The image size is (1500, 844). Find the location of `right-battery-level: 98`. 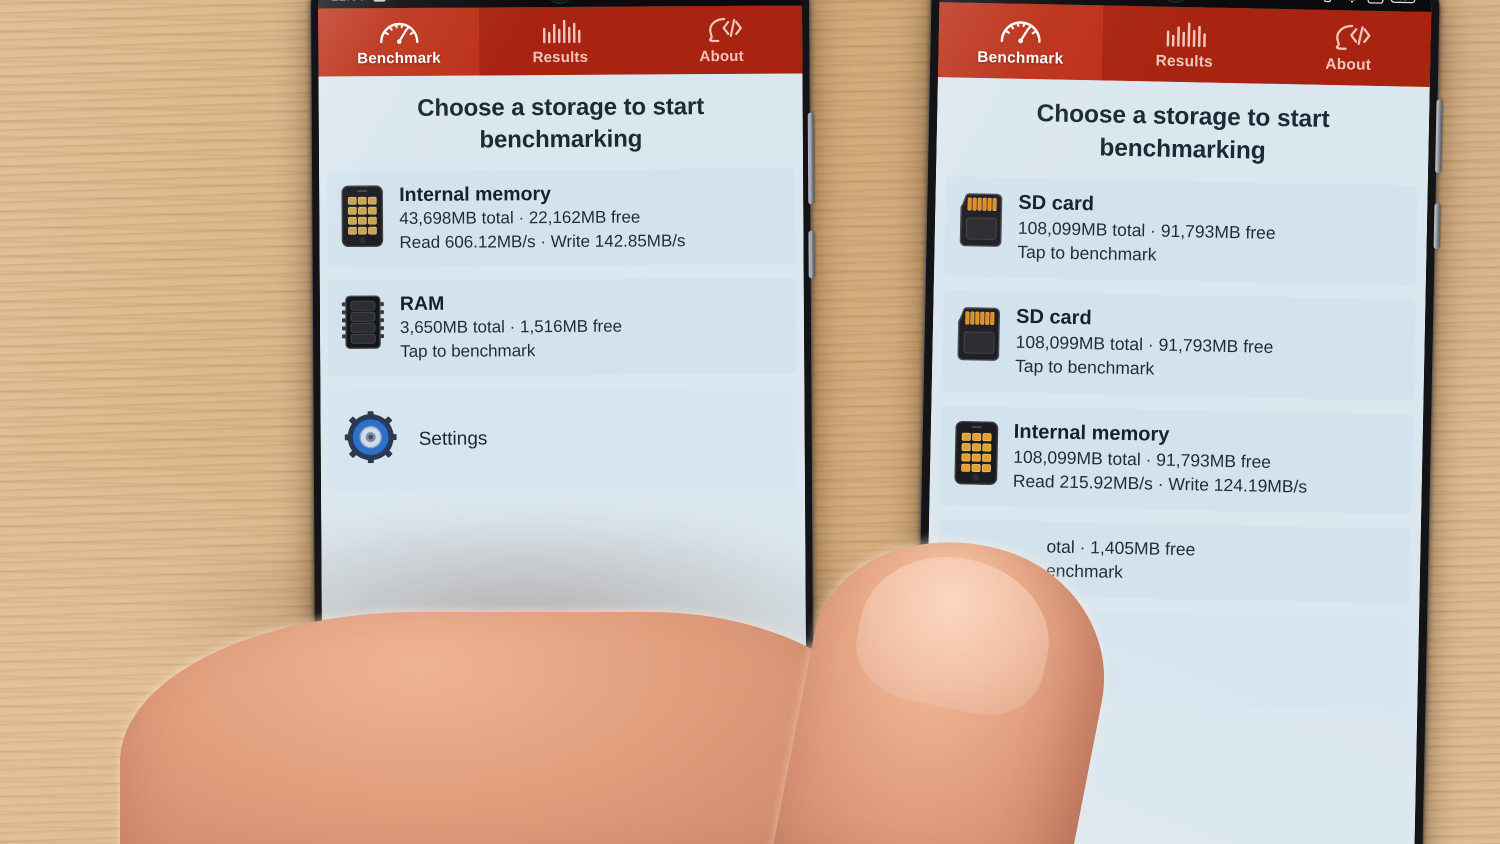

right-battery-level: 98 is located at coordinates (1403, 1).